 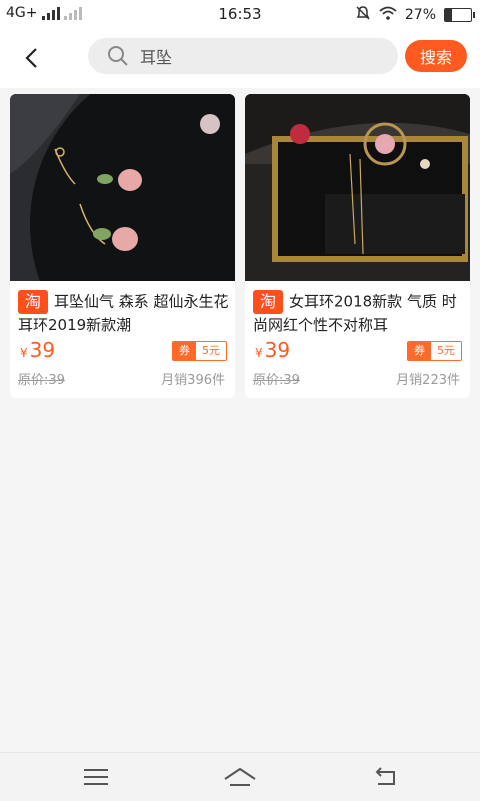 I want to click on battery-percent: 27%, so click(x=420, y=15).